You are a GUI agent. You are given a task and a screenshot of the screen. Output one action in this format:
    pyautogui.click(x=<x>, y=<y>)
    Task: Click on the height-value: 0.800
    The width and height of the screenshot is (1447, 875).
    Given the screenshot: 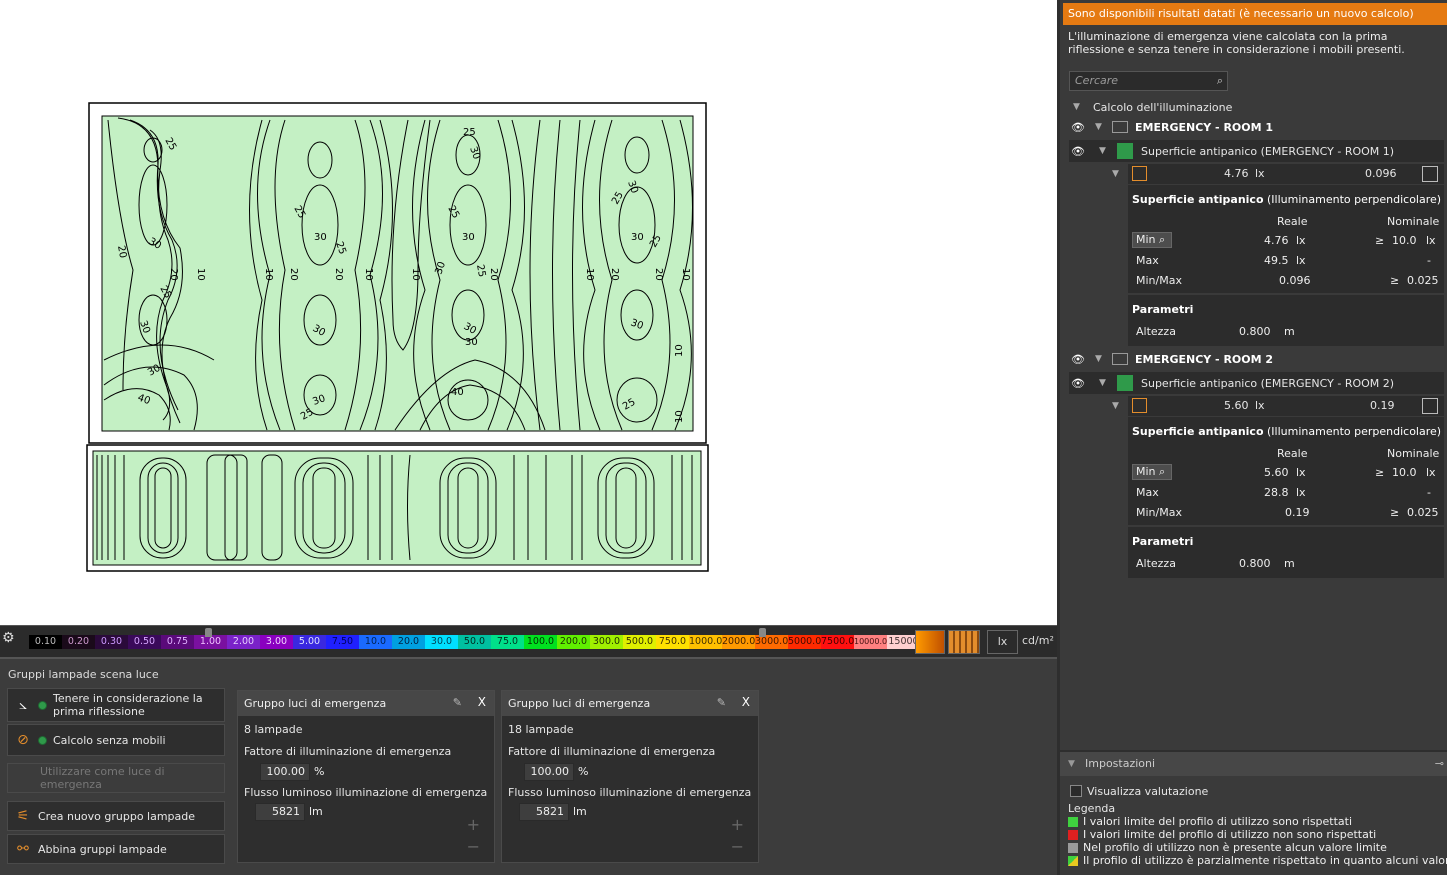 What is the action you would take?
    pyautogui.click(x=1255, y=331)
    